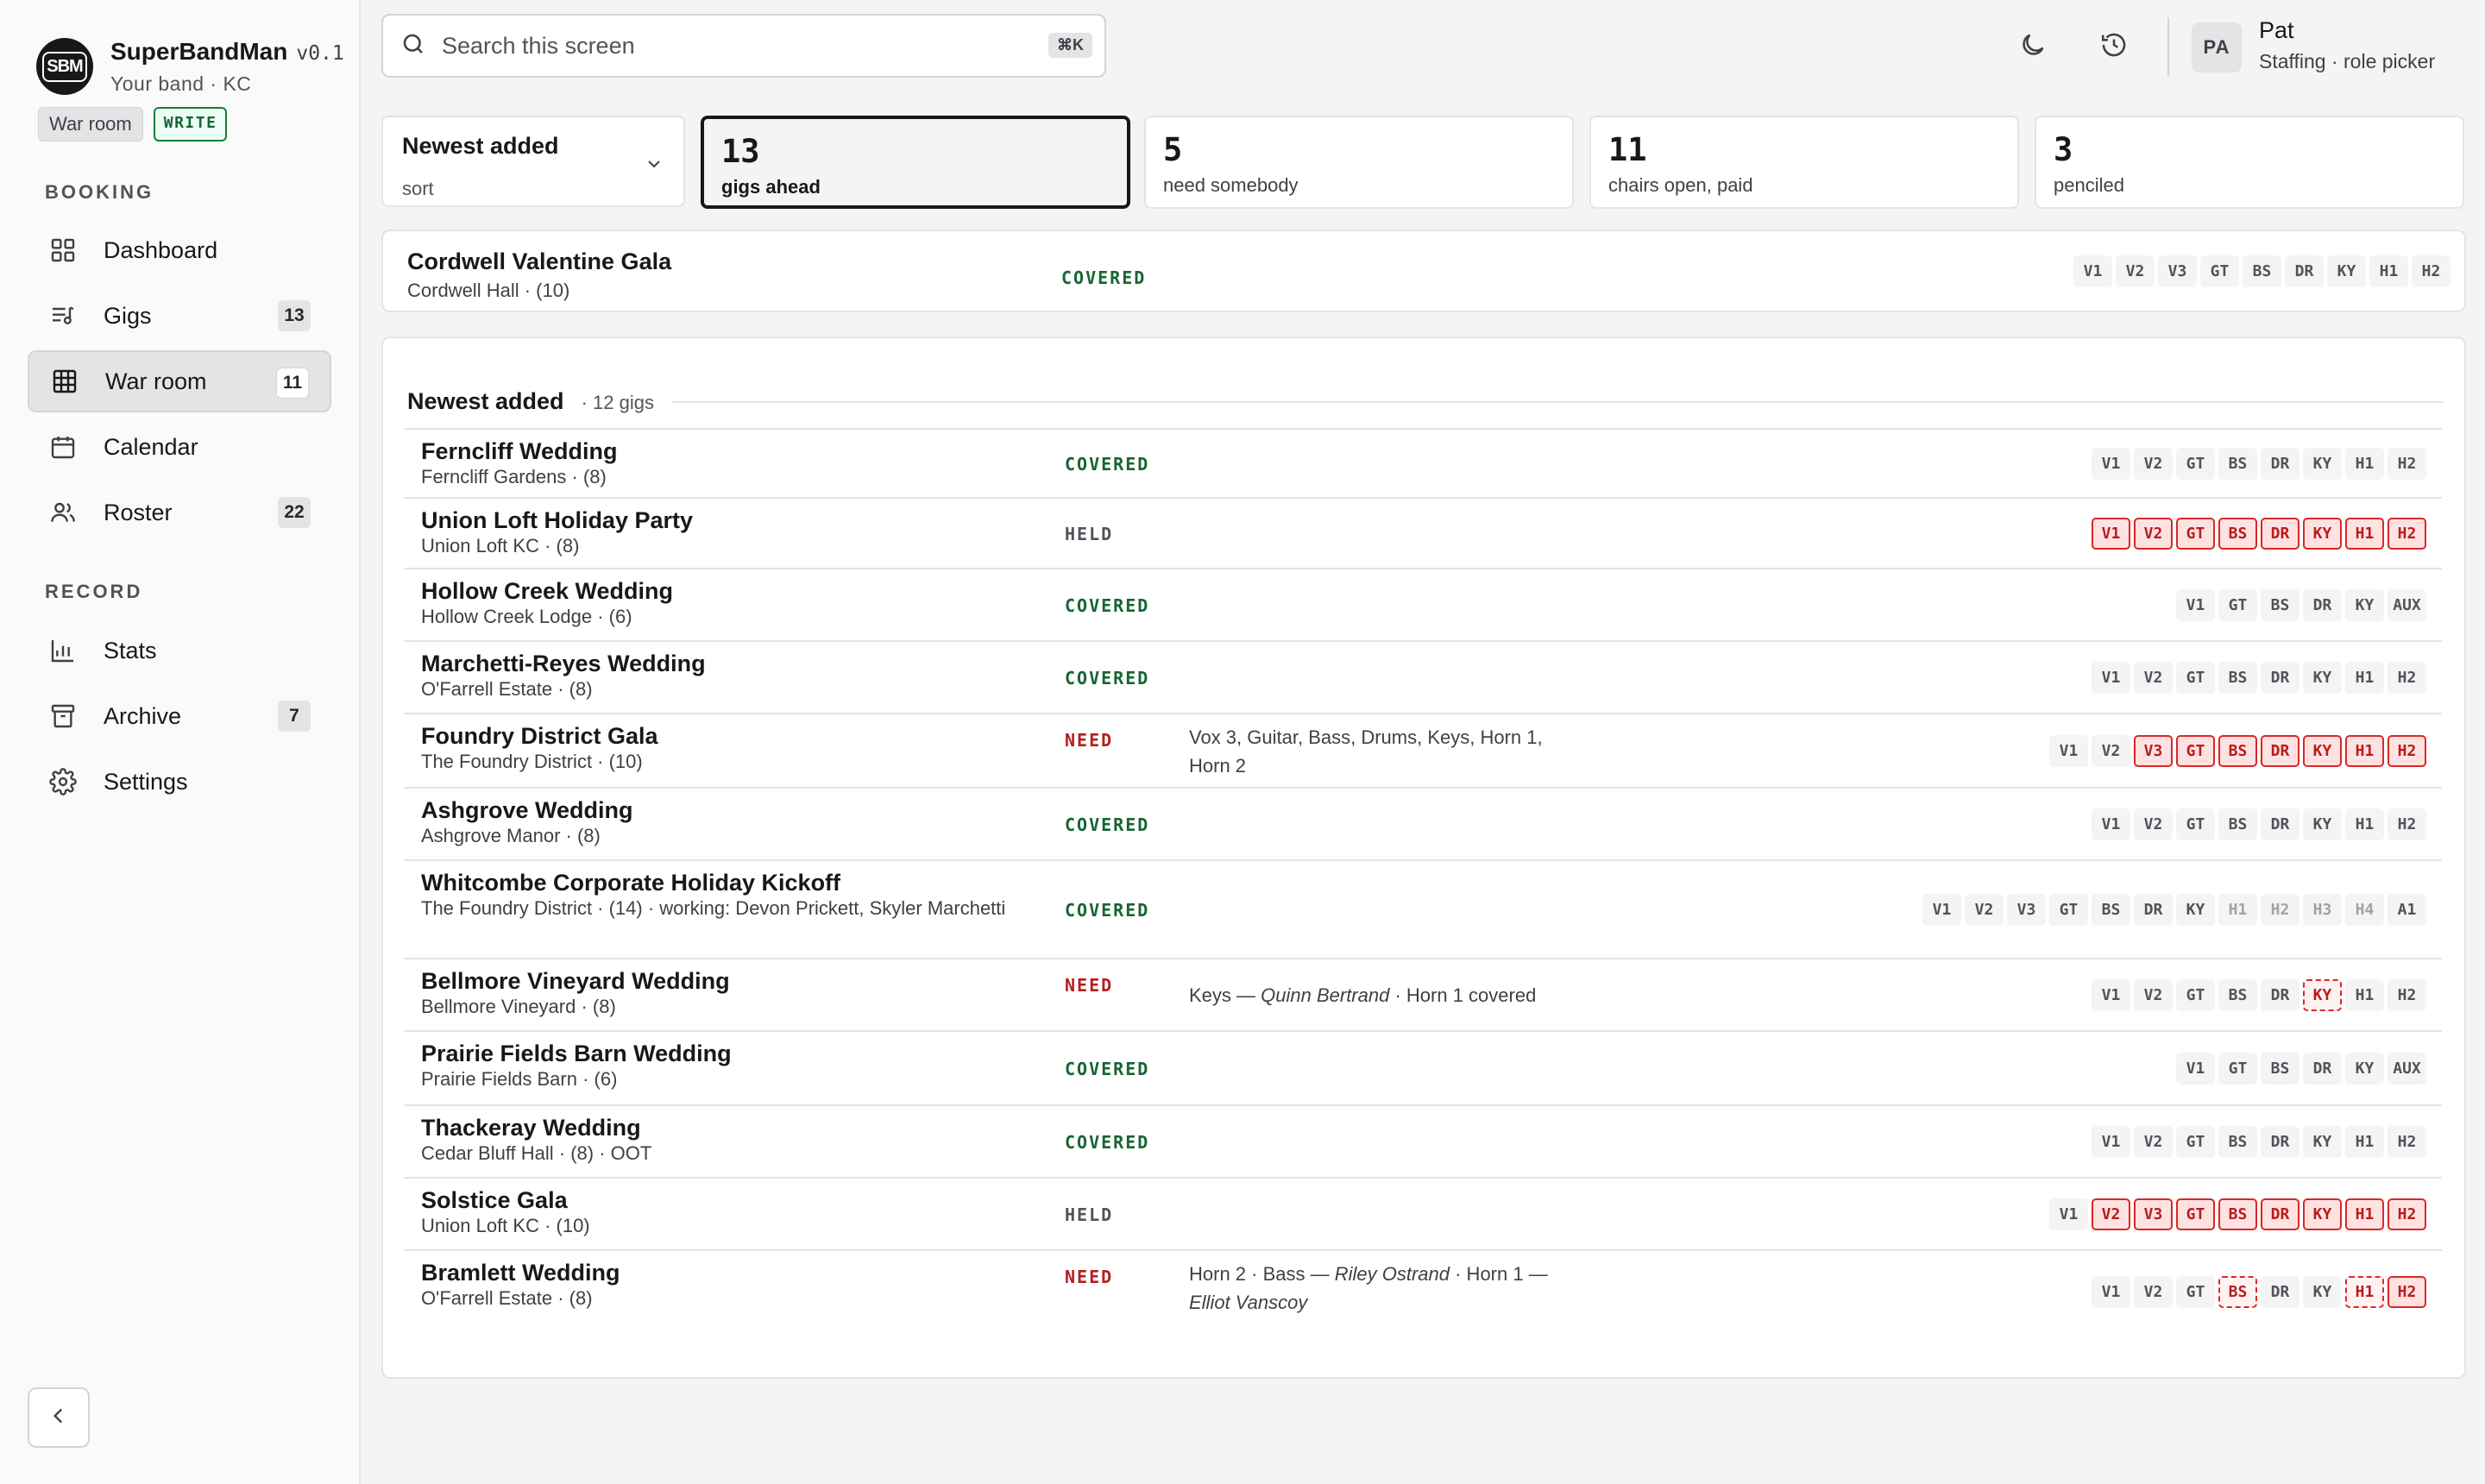 The height and width of the screenshot is (1484, 2485). I want to click on chair-pill-h4: H4, so click(2364, 910).